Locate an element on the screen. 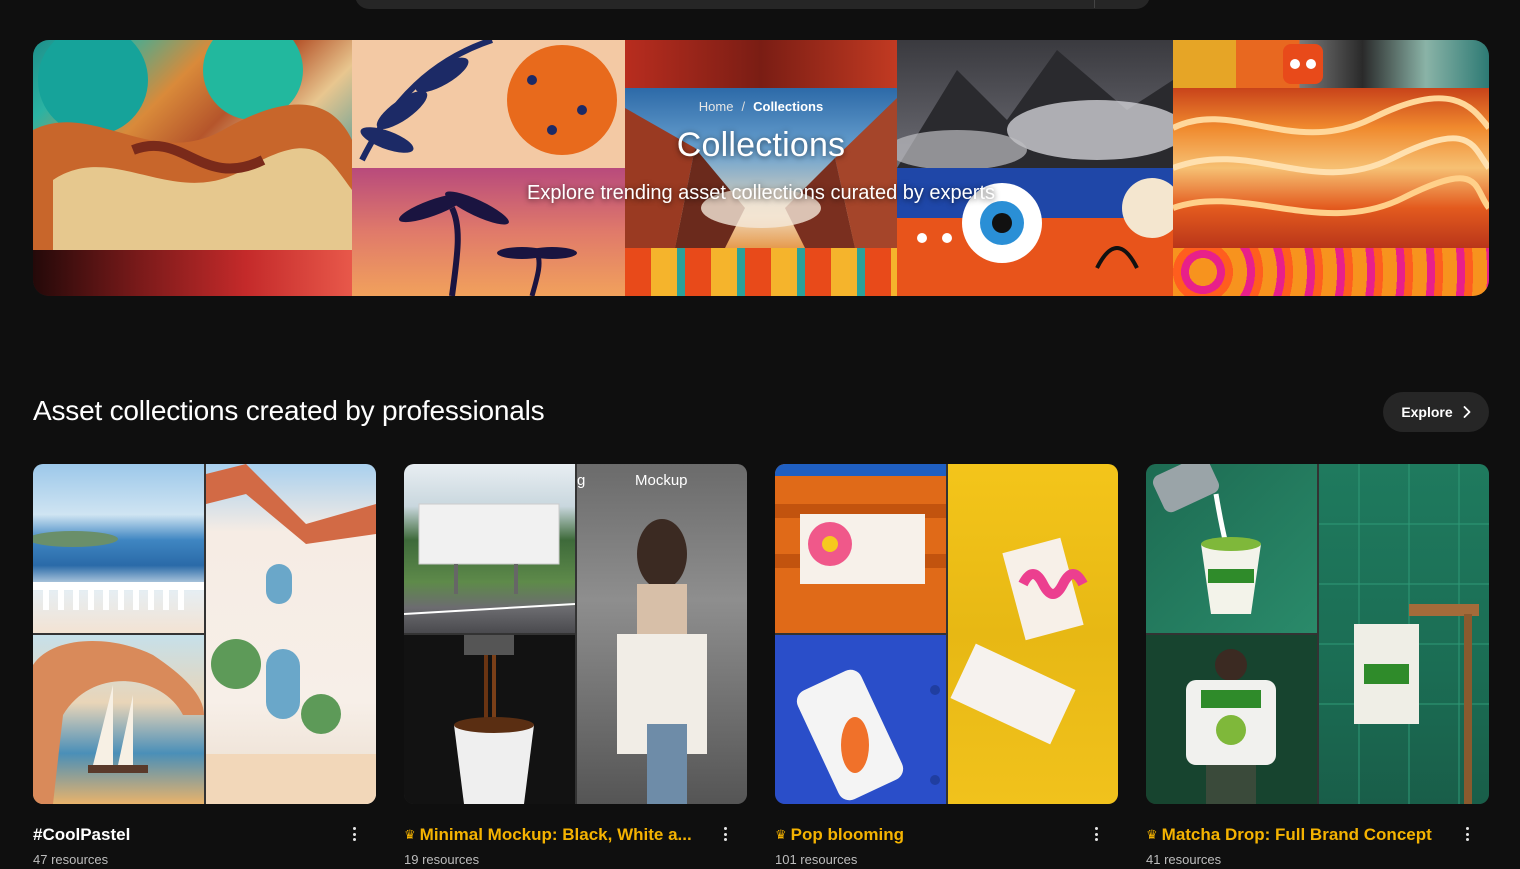  breadcrumb: Home / Collections is located at coordinates (761, 106).